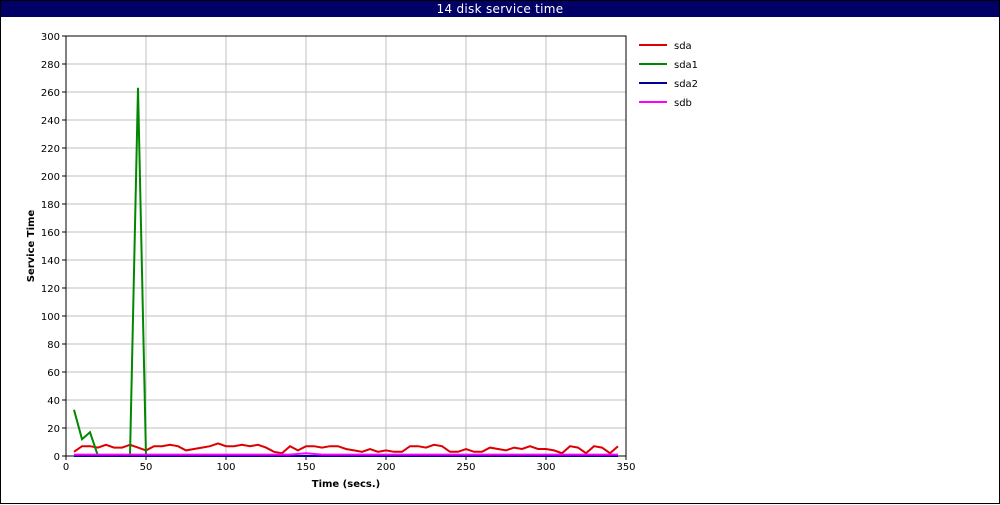  I want to click on y-tick-label: 100, so click(50, 317).